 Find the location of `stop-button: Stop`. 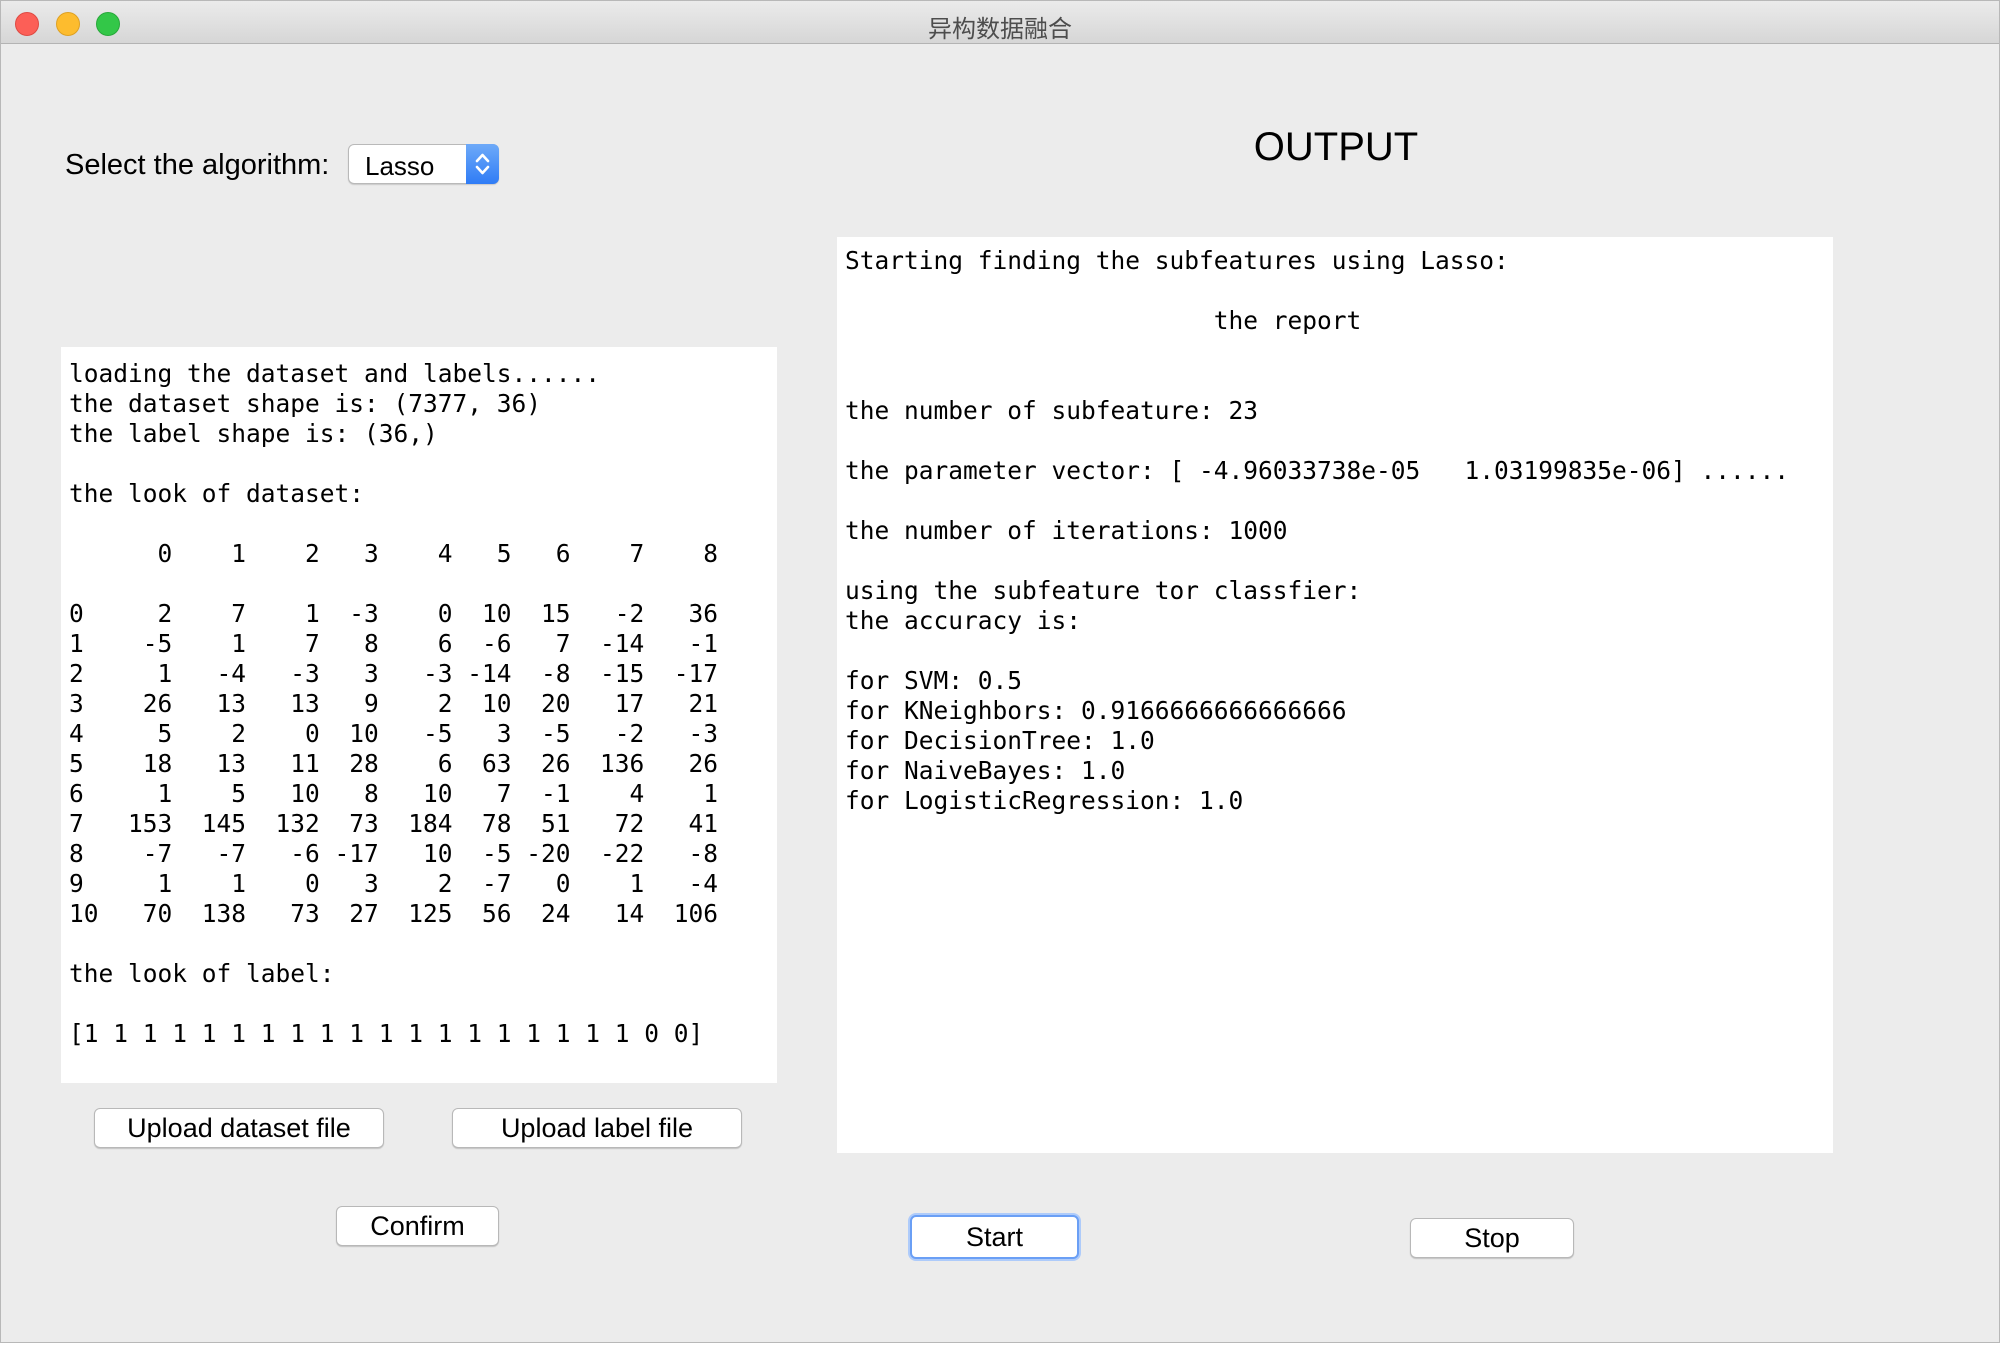

stop-button: Stop is located at coordinates (1492, 1238).